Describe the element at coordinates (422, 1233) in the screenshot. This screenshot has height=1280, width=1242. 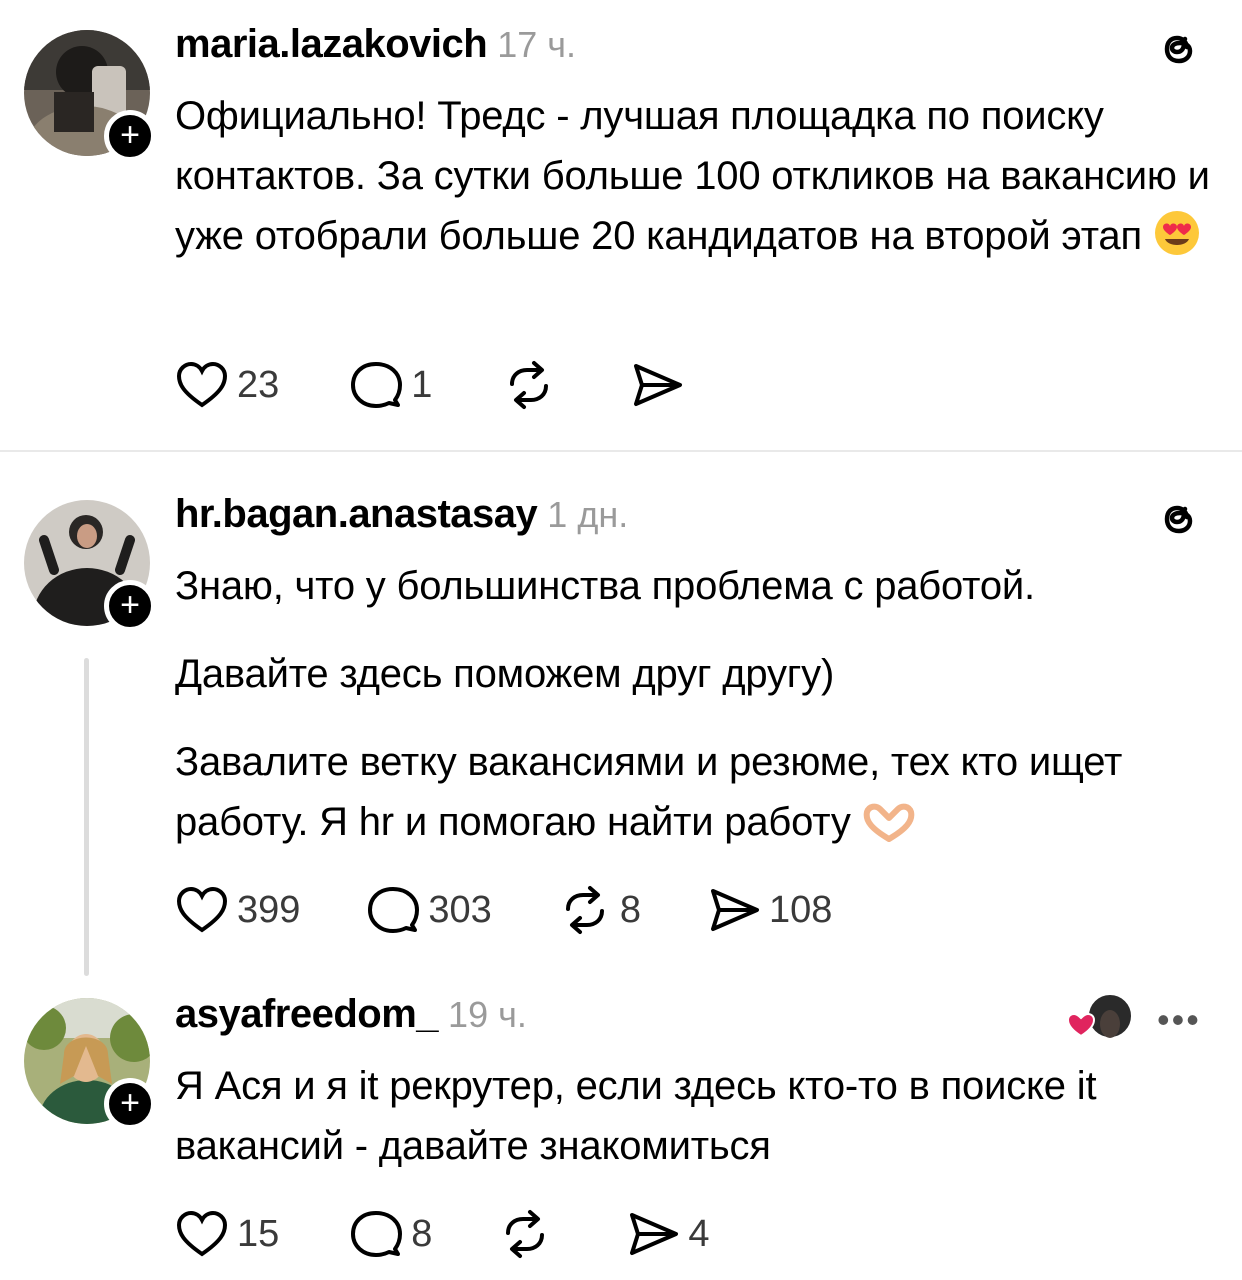
I see `reply-count: 8` at that location.